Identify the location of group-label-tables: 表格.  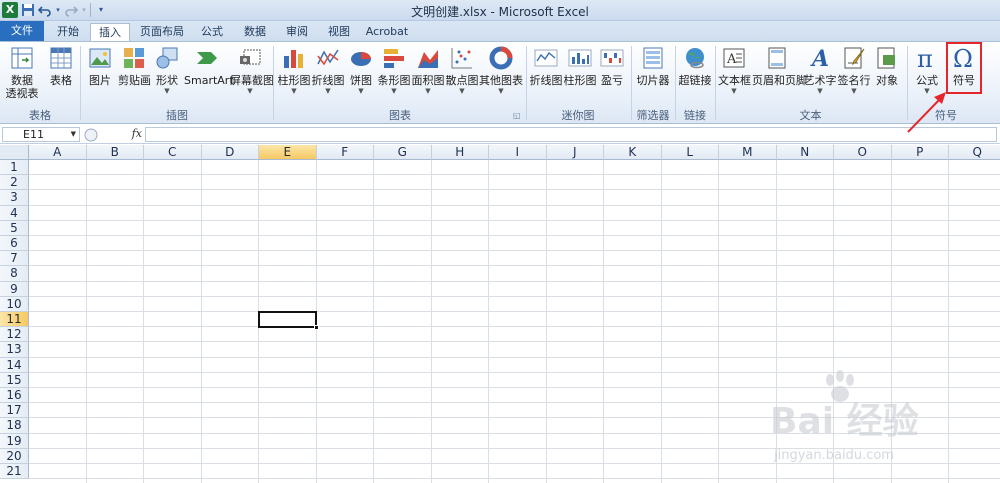
(40, 115).